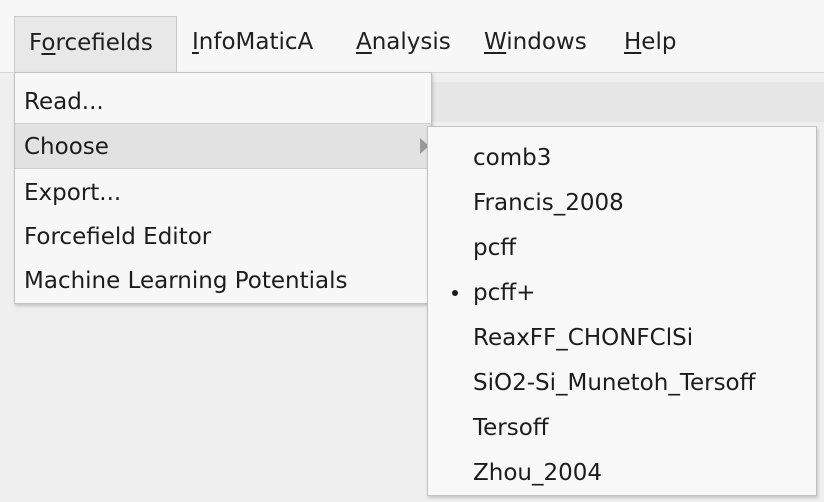  Describe the element at coordinates (622, 473) in the screenshot. I see `forcefield-option-zhou-2004: Zhou_2004` at that location.